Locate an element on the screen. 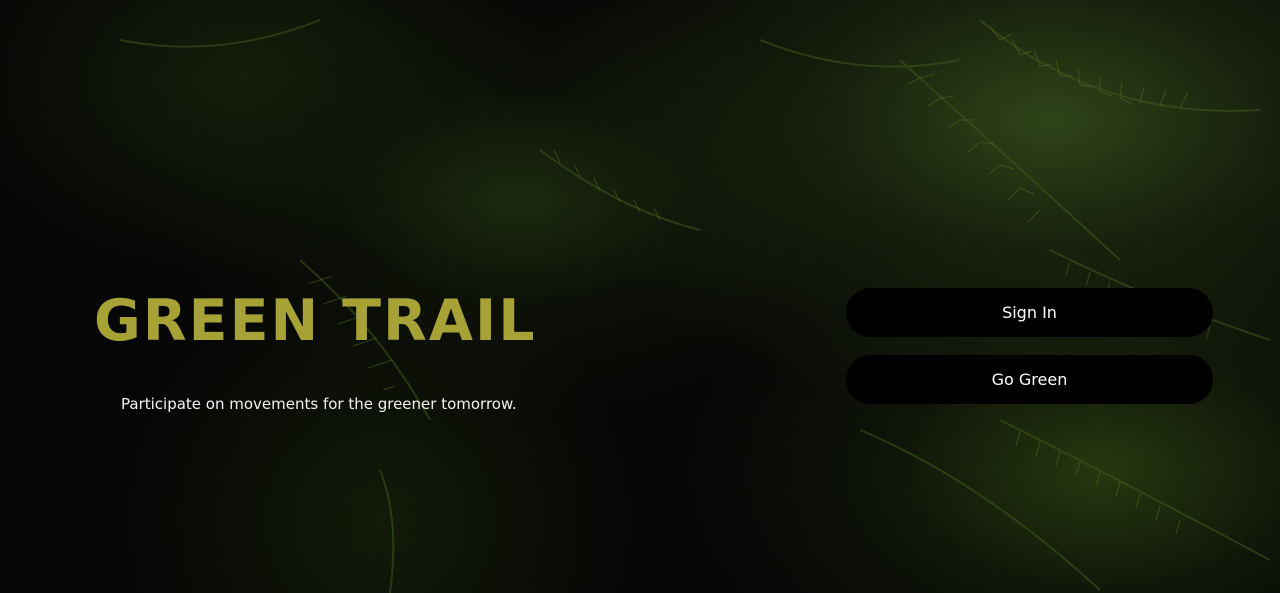 The width and height of the screenshot is (1280, 593). go-green-button: Go Green is located at coordinates (1029, 379).